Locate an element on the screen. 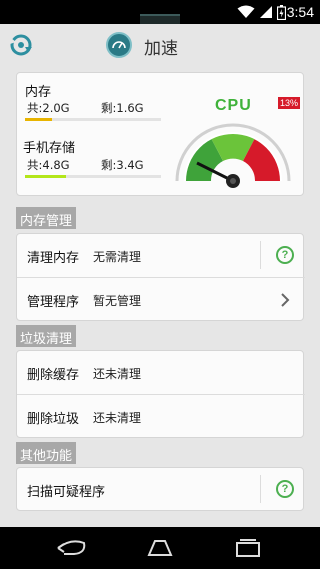 The width and height of the screenshot is (320, 569). ram-usage-fill is located at coordinates (39, 119).